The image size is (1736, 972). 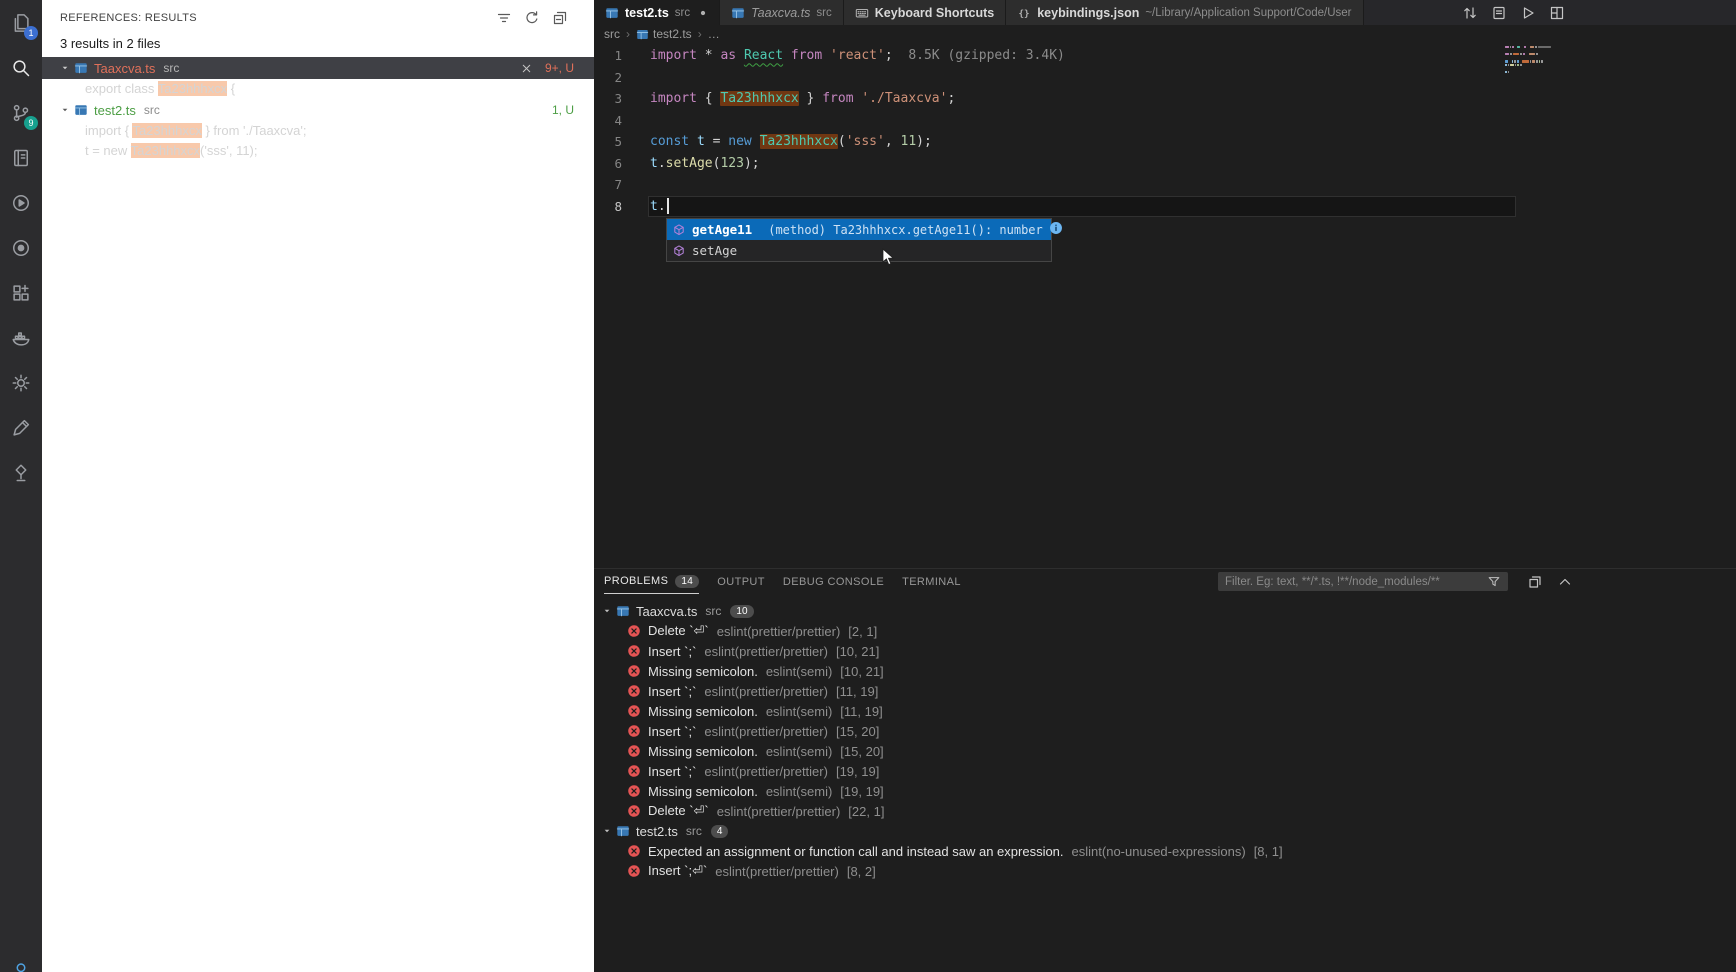 I want to click on code-token: const, so click(x=670, y=142).